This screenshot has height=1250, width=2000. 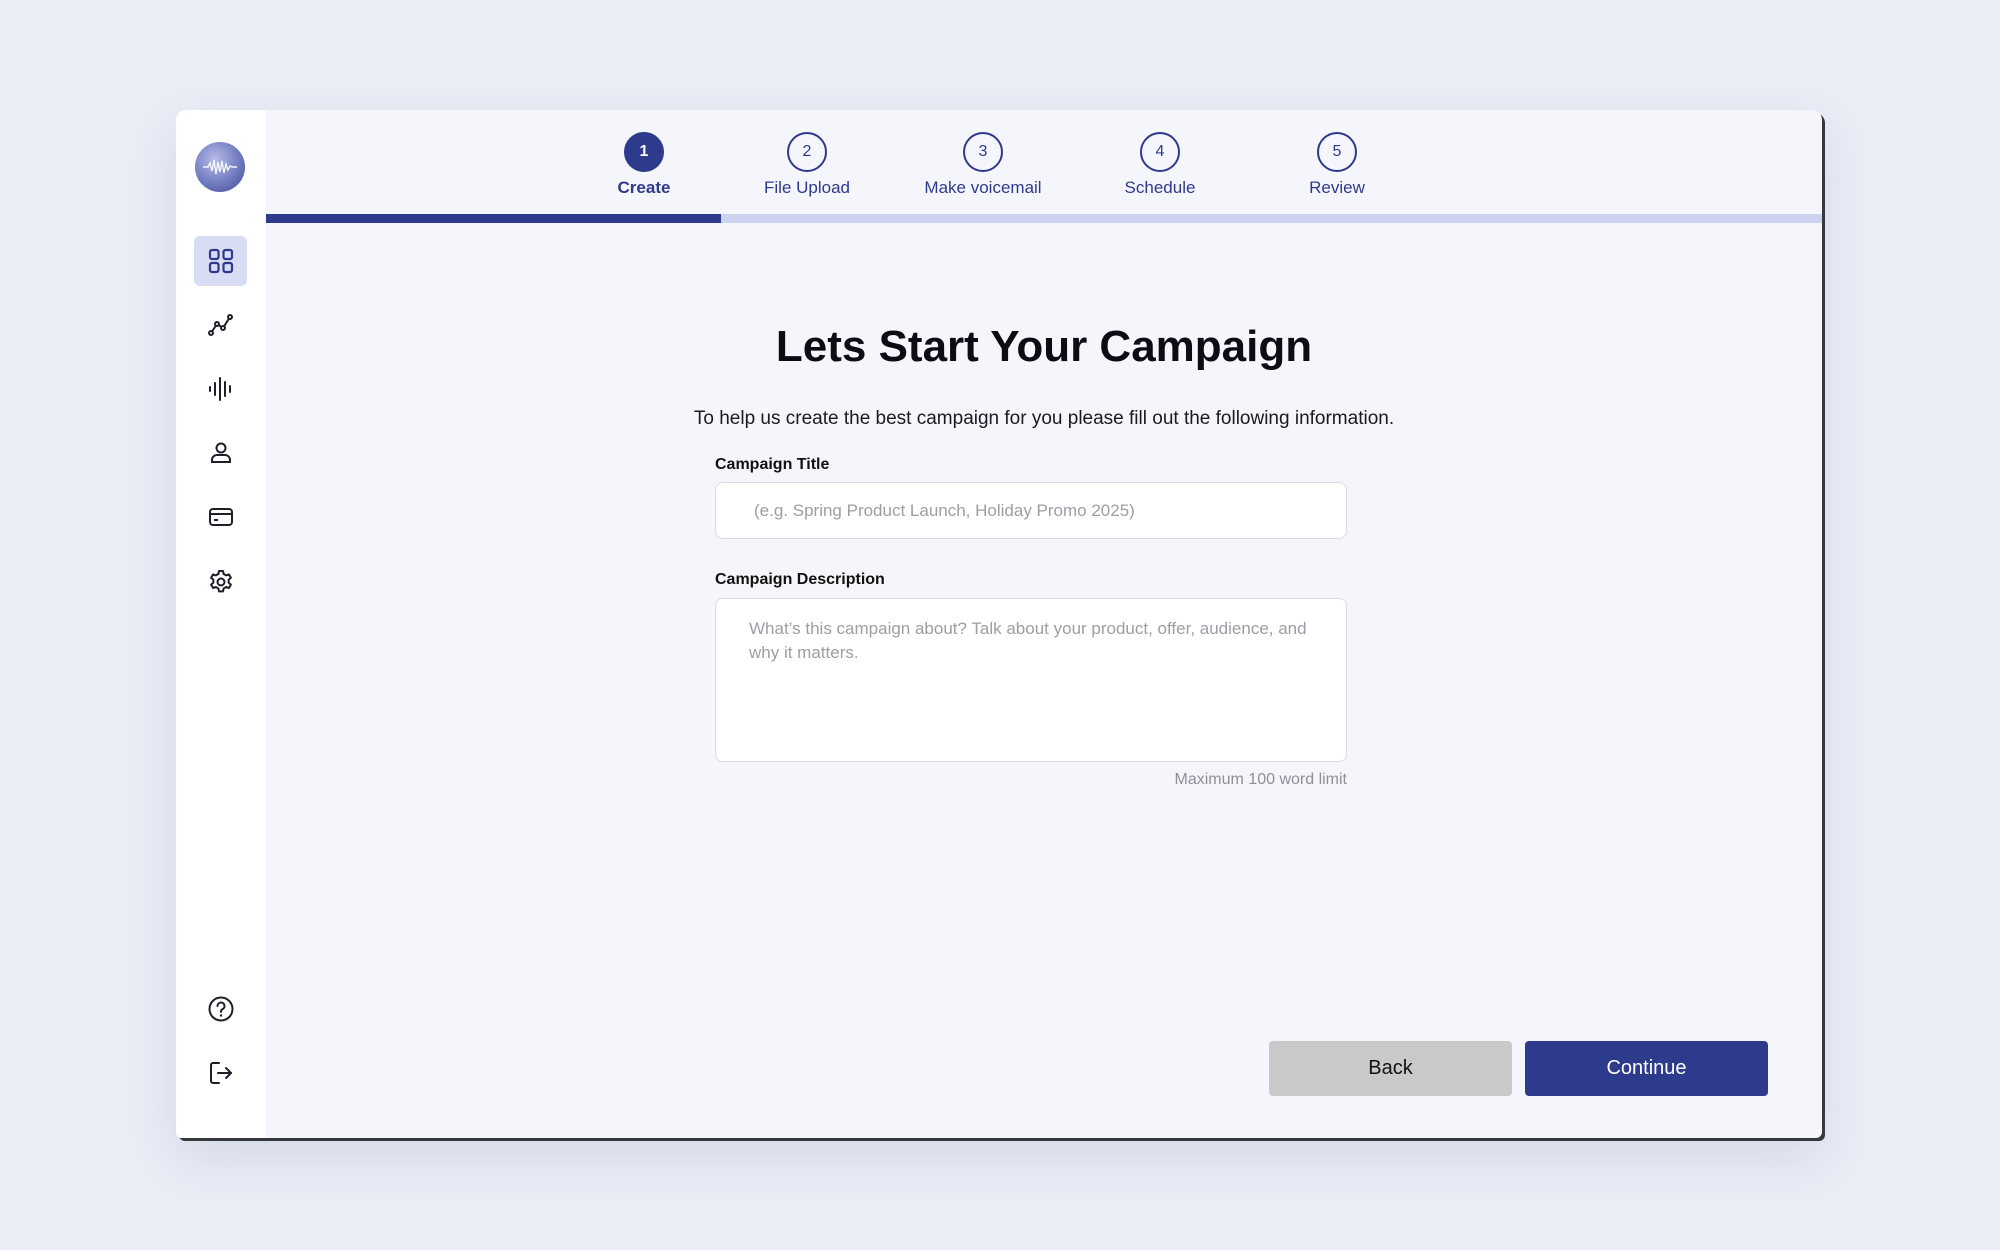 I want to click on dashboard-grid-icon, so click(x=220, y=261).